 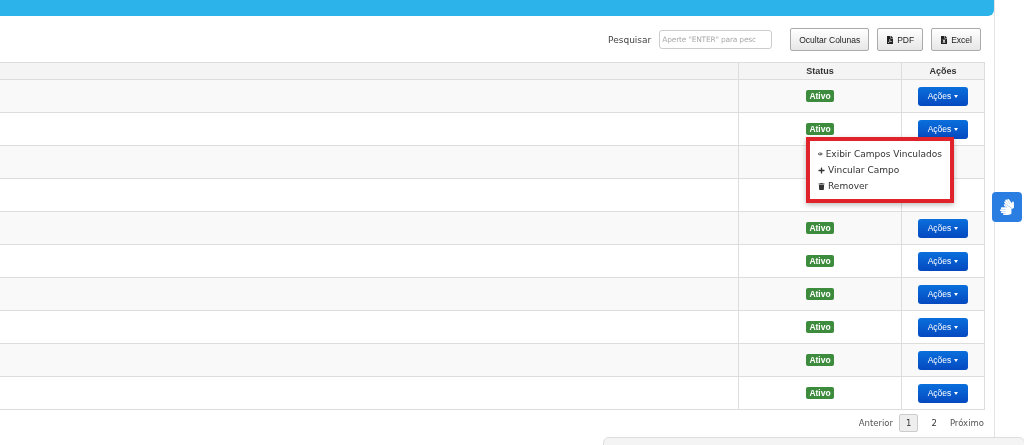 What do you see at coordinates (966, 423) in the screenshot?
I see `next-link: Próximo` at bounding box center [966, 423].